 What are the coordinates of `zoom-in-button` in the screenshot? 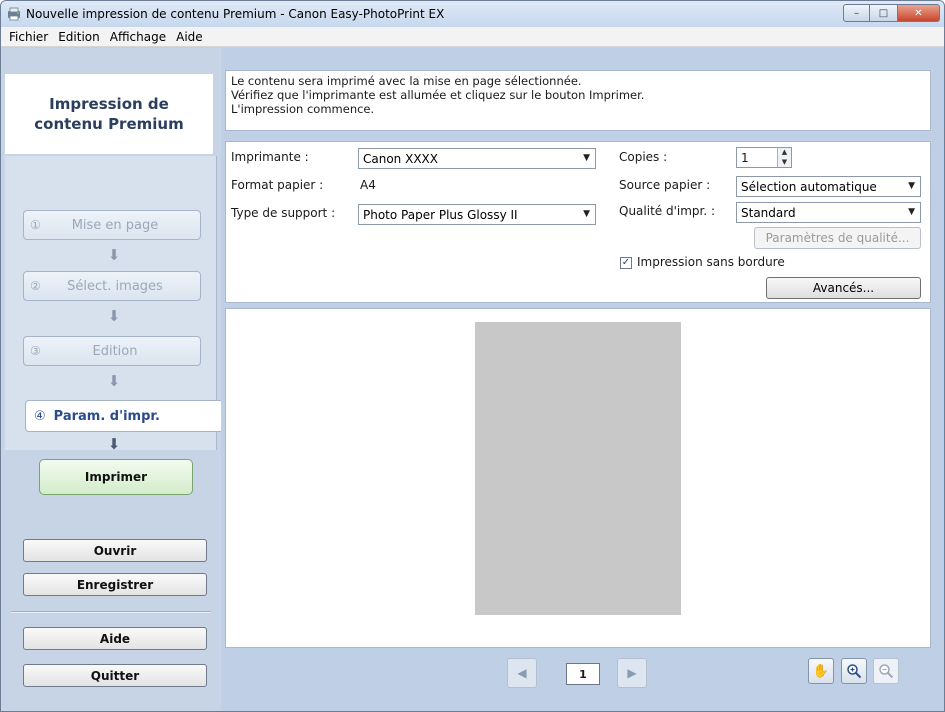 It's located at (854, 671).